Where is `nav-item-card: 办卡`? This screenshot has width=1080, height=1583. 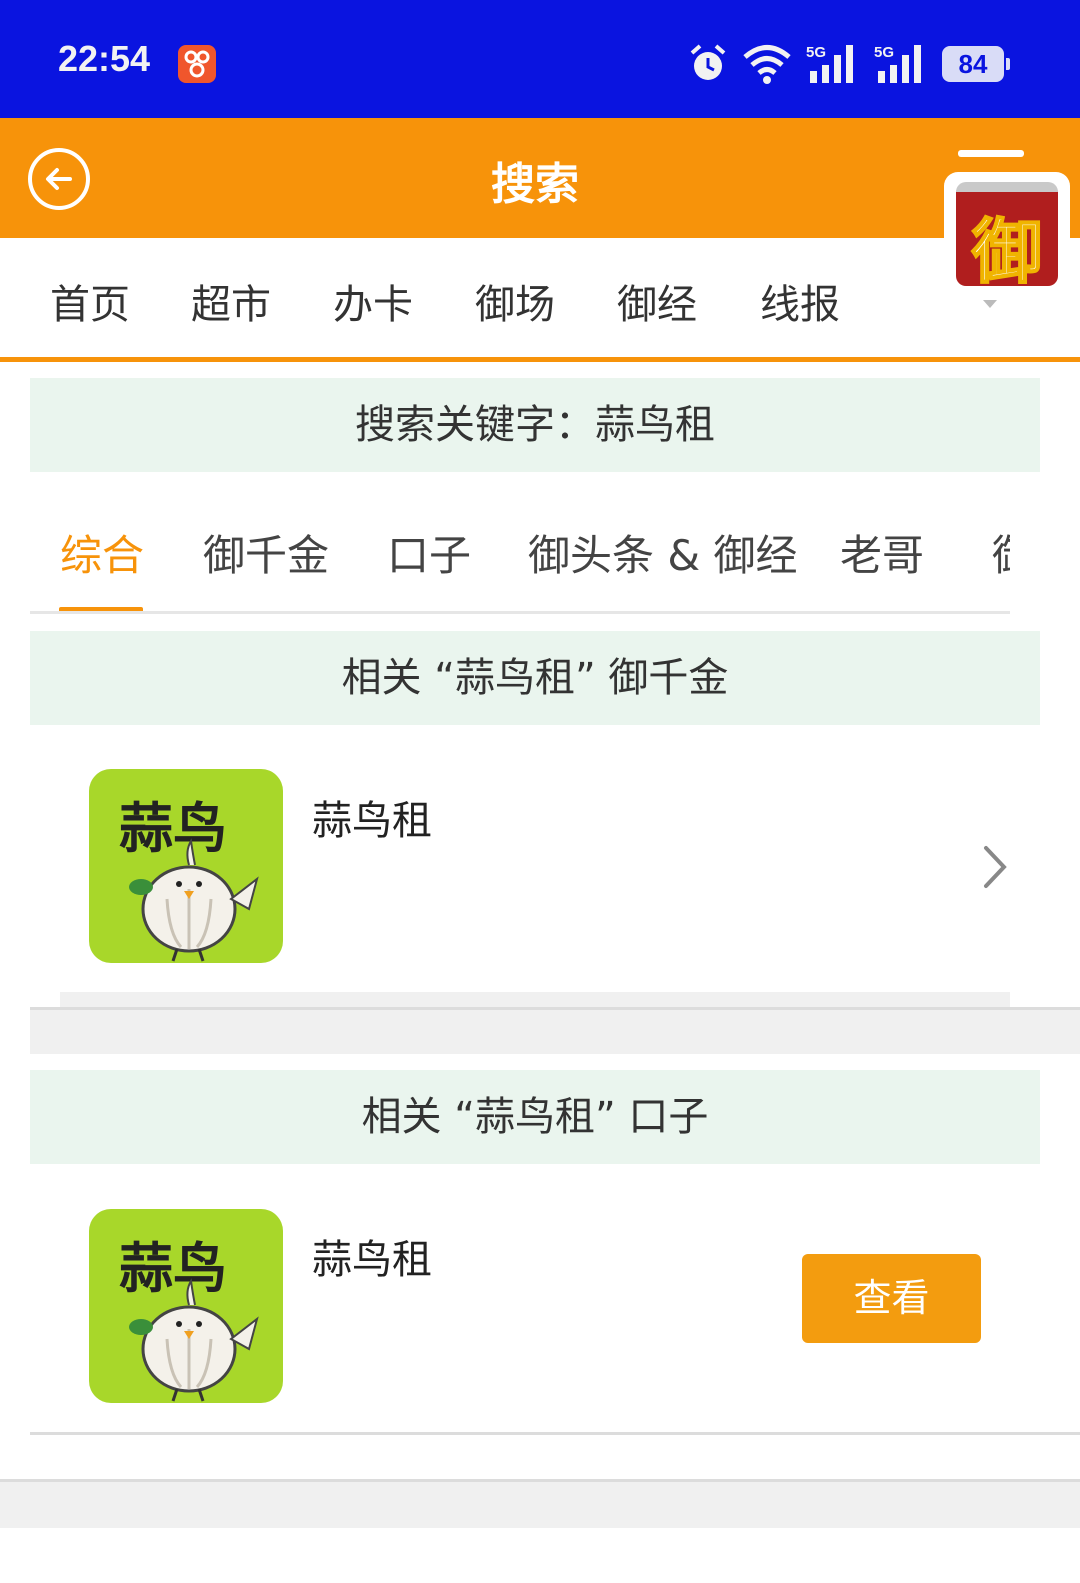
nav-item-card: 办卡 is located at coordinates (373, 301).